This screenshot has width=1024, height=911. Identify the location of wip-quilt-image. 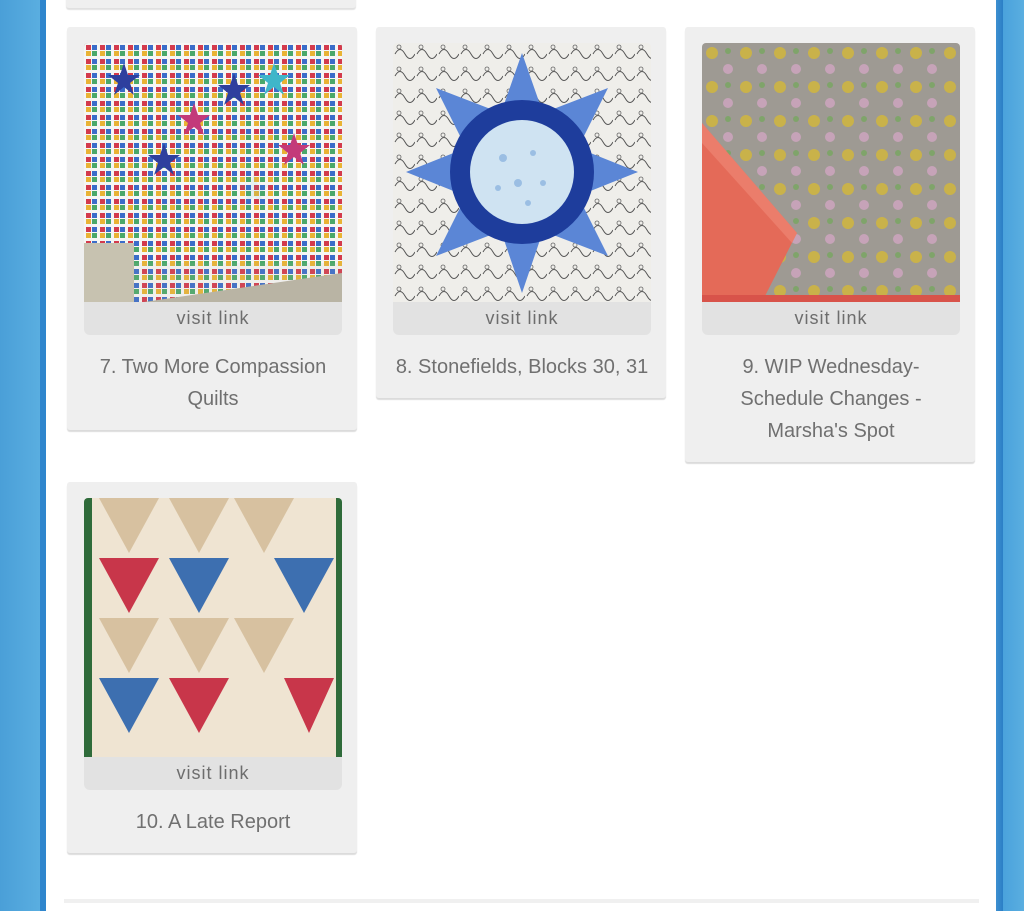
(831, 172).